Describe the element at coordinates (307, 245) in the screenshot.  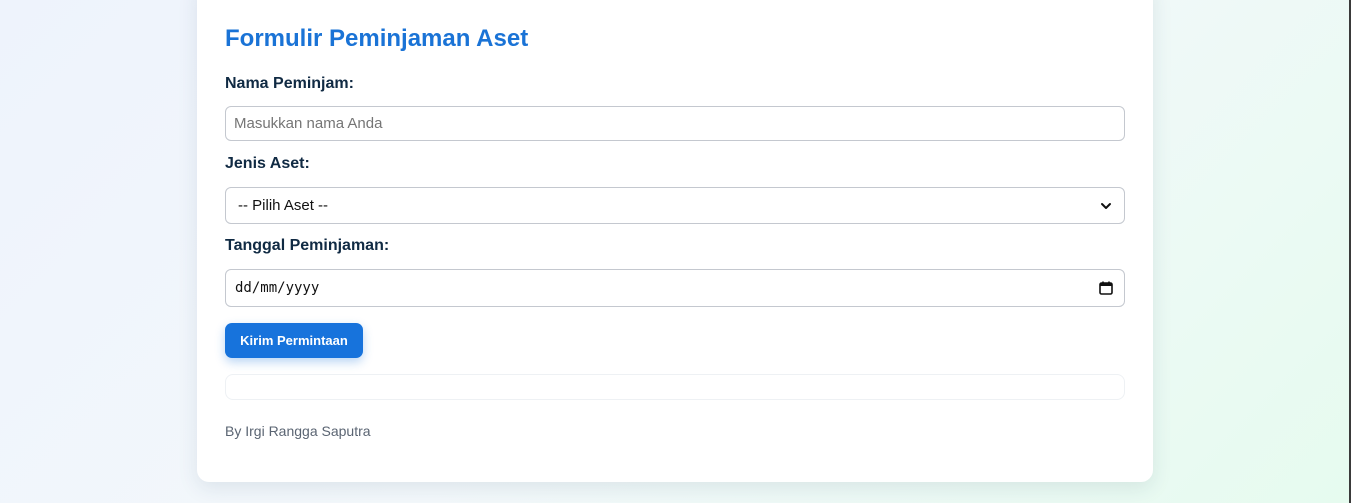
I see `date-label: Tanggal Peminjaman:` at that location.